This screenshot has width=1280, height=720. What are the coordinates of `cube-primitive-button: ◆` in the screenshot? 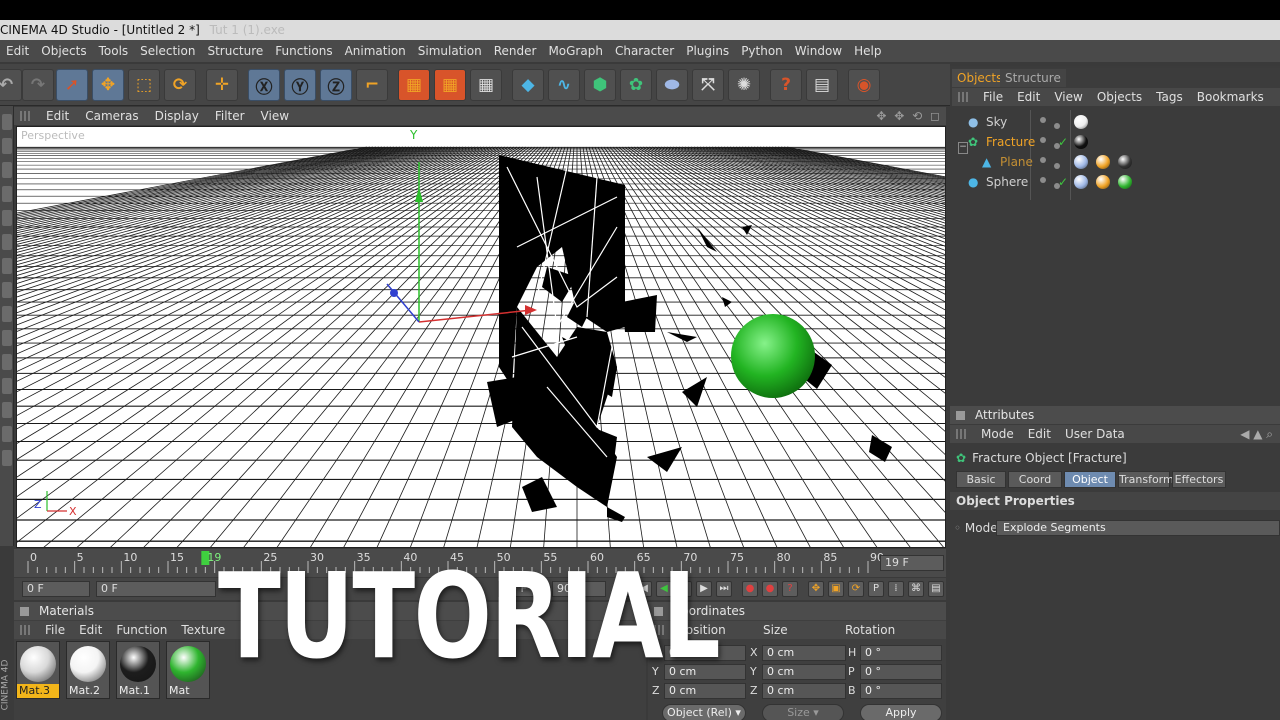 It's located at (528, 85).